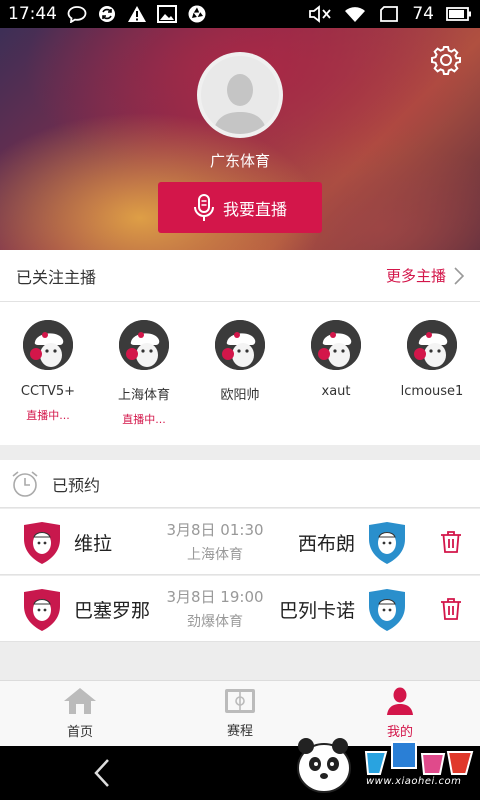  I want to click on status-bar: 17:44 74, so click(240, 14).